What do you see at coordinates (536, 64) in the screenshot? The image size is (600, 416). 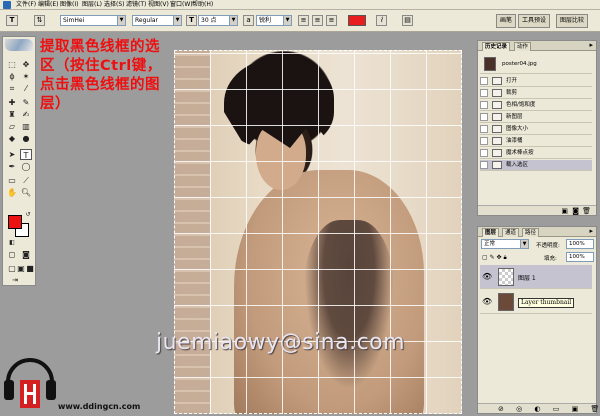 I see `history-snapshot: poster04.jpg` at bounding box center [536, 64].